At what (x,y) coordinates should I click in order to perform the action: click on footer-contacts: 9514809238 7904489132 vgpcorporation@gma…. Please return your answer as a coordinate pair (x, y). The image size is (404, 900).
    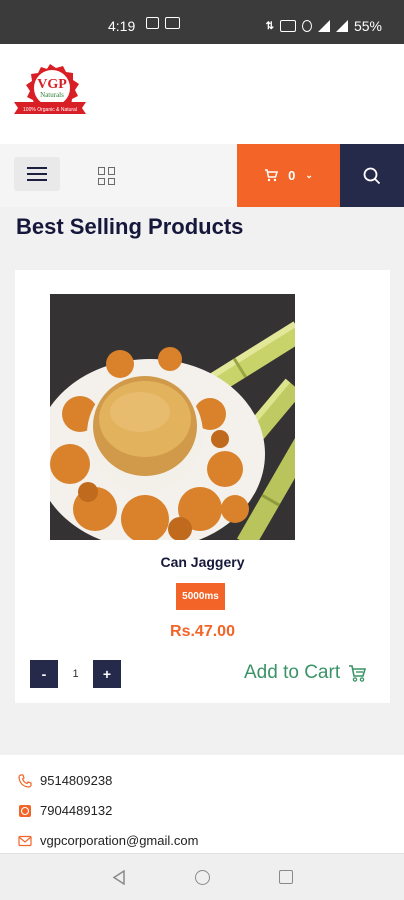
    Looking at the image, I should click on (202, 805).